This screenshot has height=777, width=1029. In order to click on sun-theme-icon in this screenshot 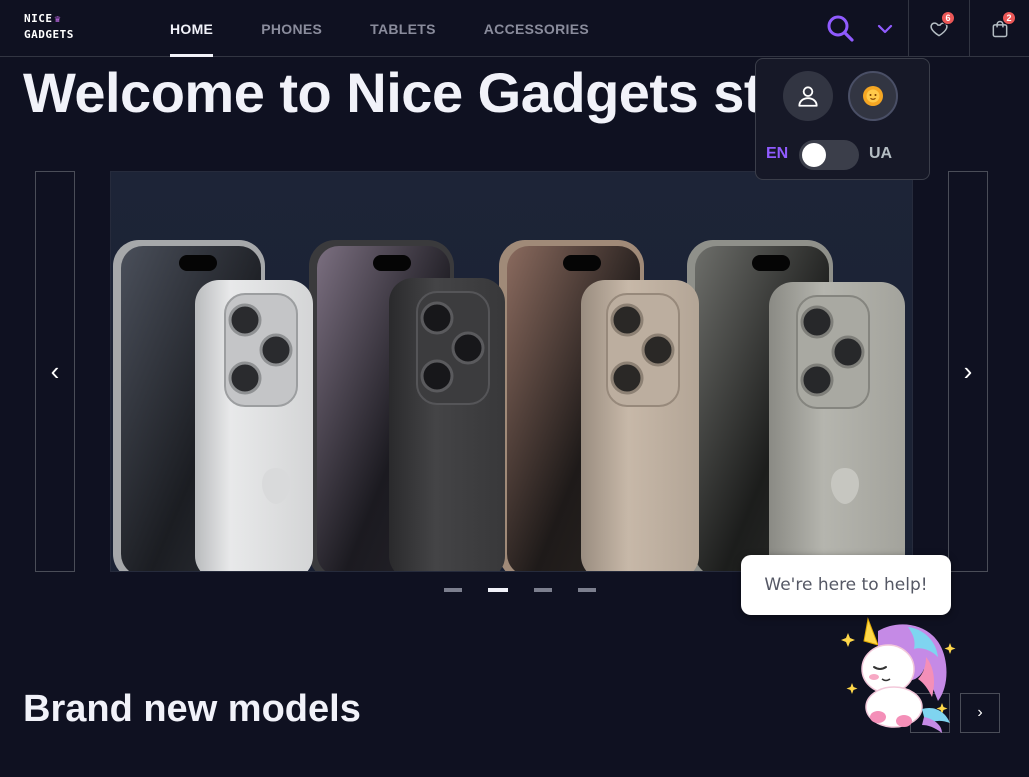, I will do `click(873, 96)`.